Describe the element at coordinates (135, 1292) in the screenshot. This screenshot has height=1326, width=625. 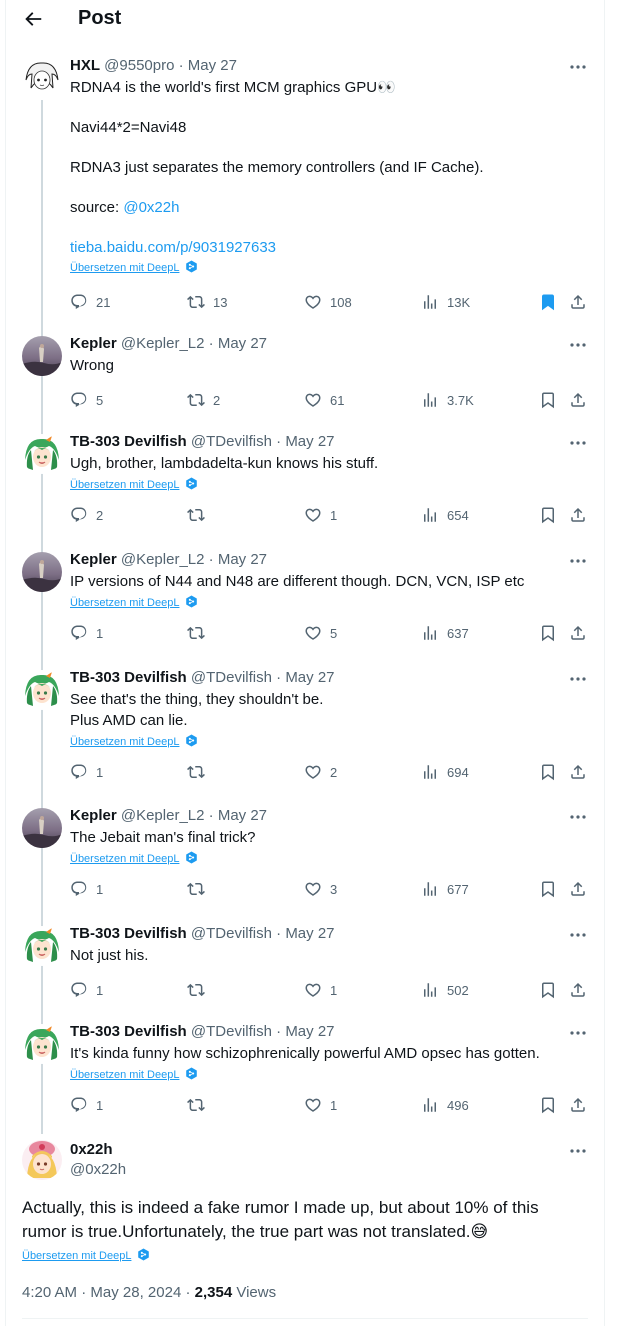
I see `post-date: May 28, 2024` at that location.